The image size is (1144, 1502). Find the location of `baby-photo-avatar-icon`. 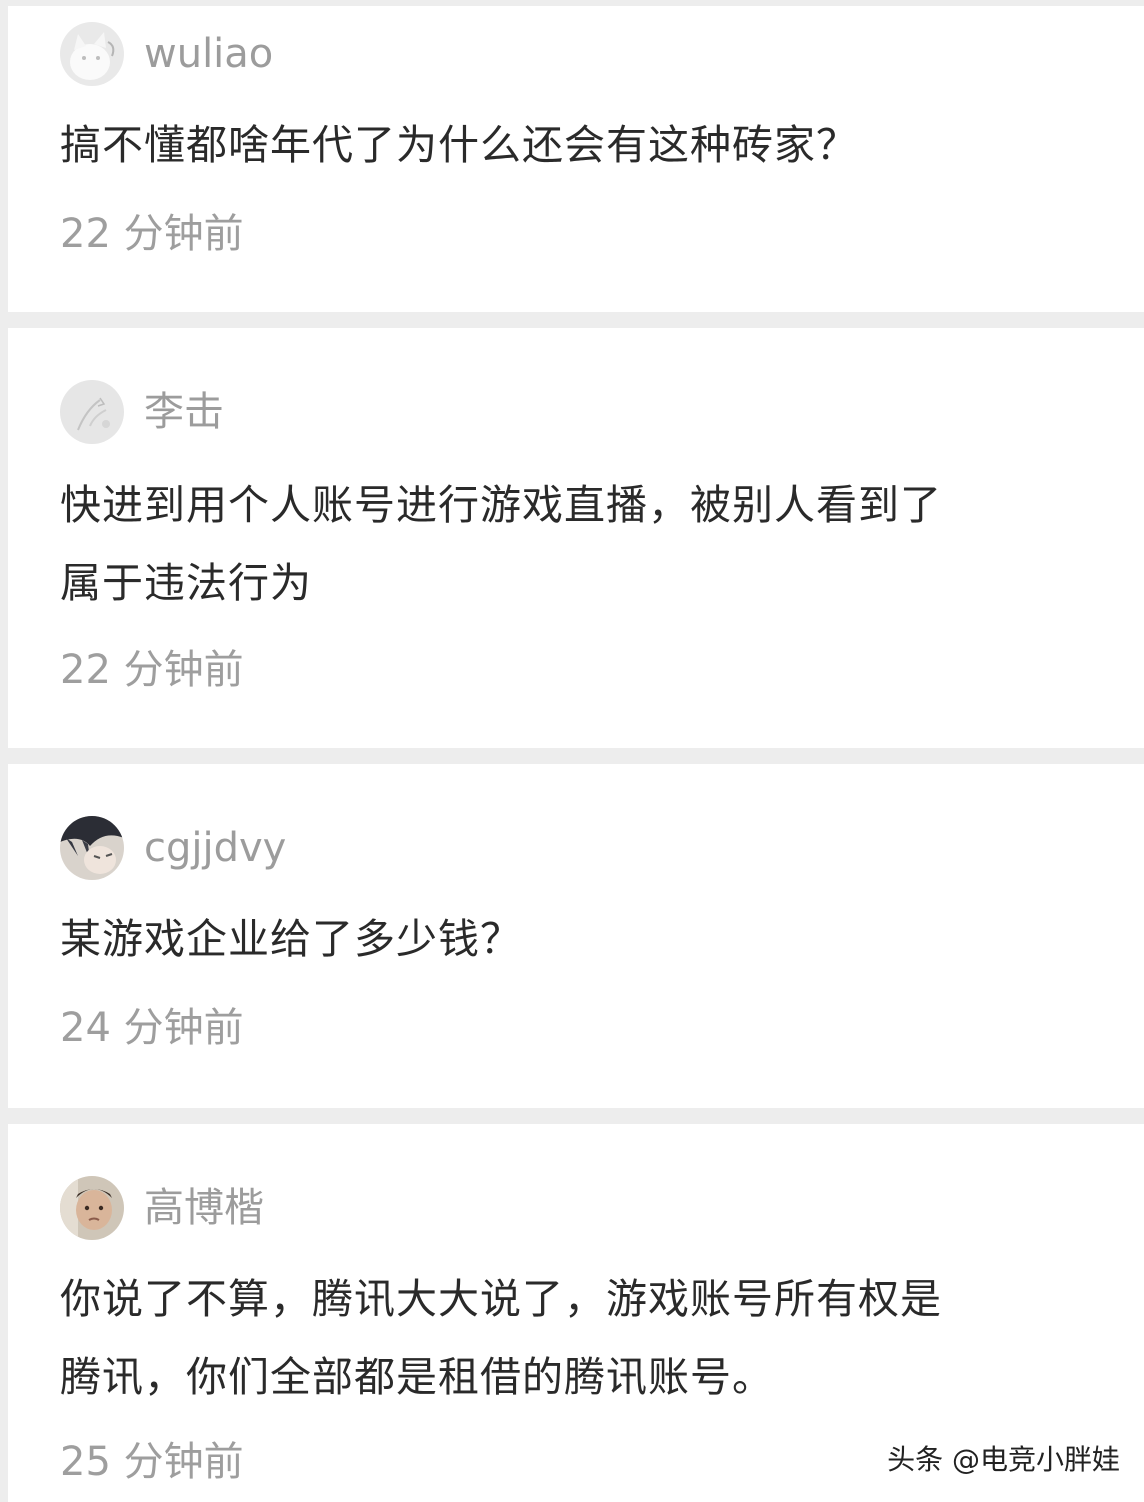

baby-photo-avatar-icon is located at coordinates (92, 1208).